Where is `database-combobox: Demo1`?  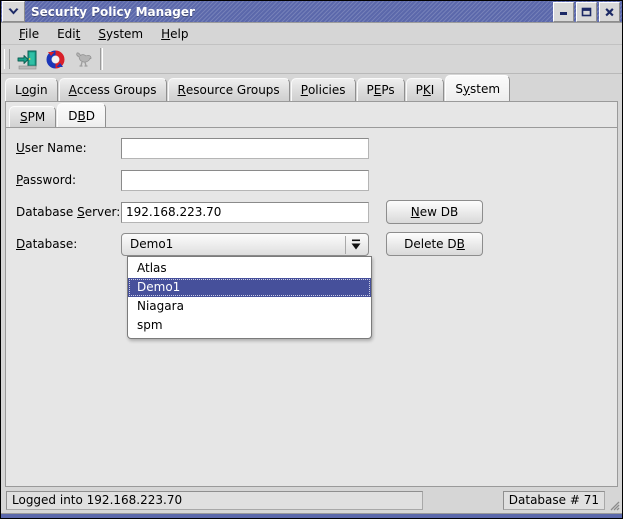 database-combobox: Demo1 is located at coordinates (245, 244).